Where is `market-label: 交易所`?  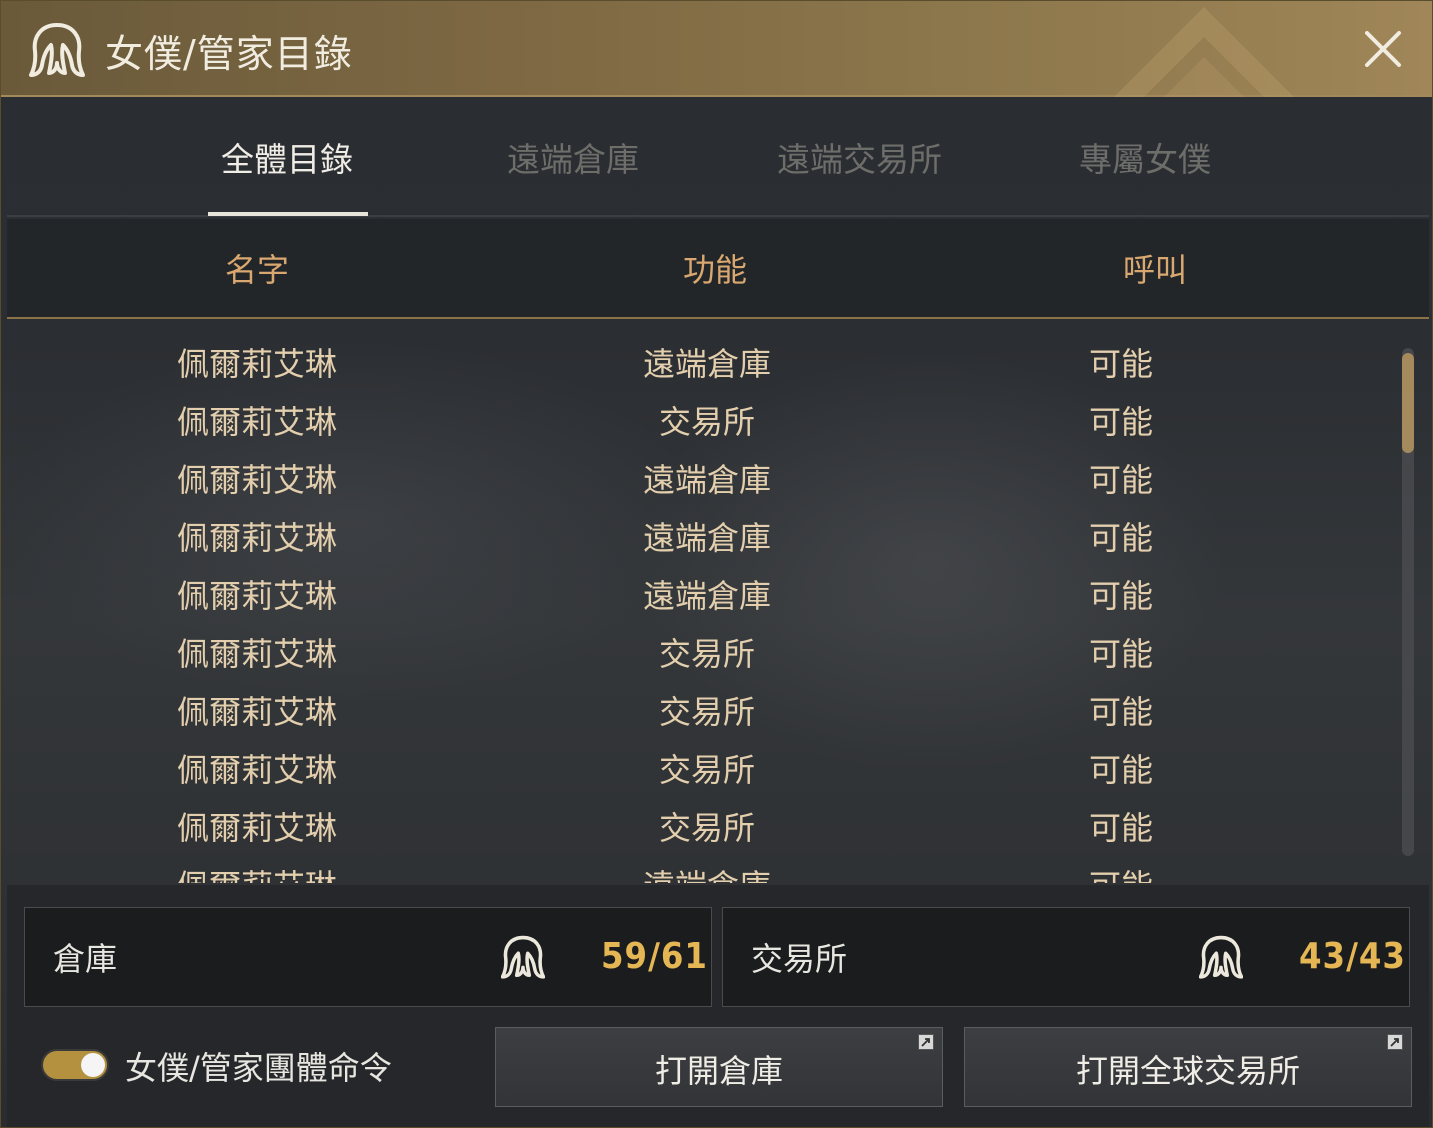 market-label: 交易所 is located at coordinates (799, 959).